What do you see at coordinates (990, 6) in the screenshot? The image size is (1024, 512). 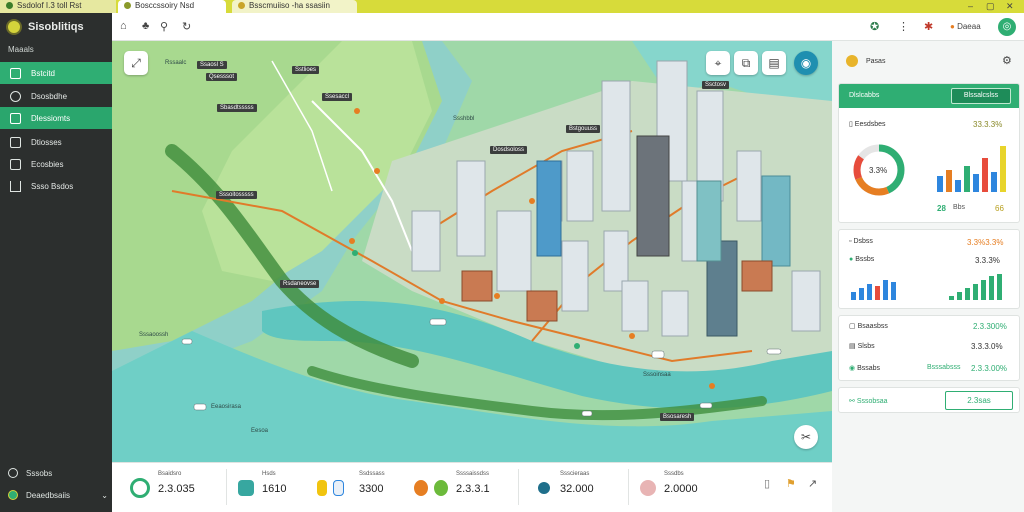 I see `maximize-icon: ▢` at bounding box center [990, 6].